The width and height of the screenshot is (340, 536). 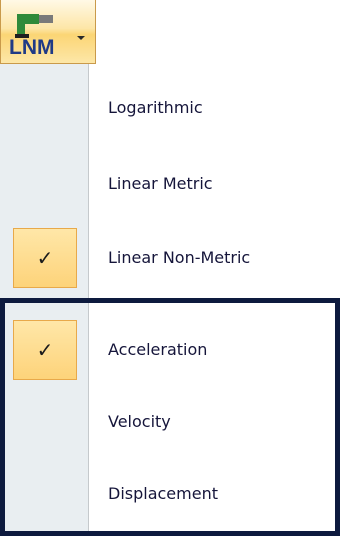 I want to click on menu-item-linear-non-metric: ✓ Linear Non-Metric, so click(x=170, y=258).